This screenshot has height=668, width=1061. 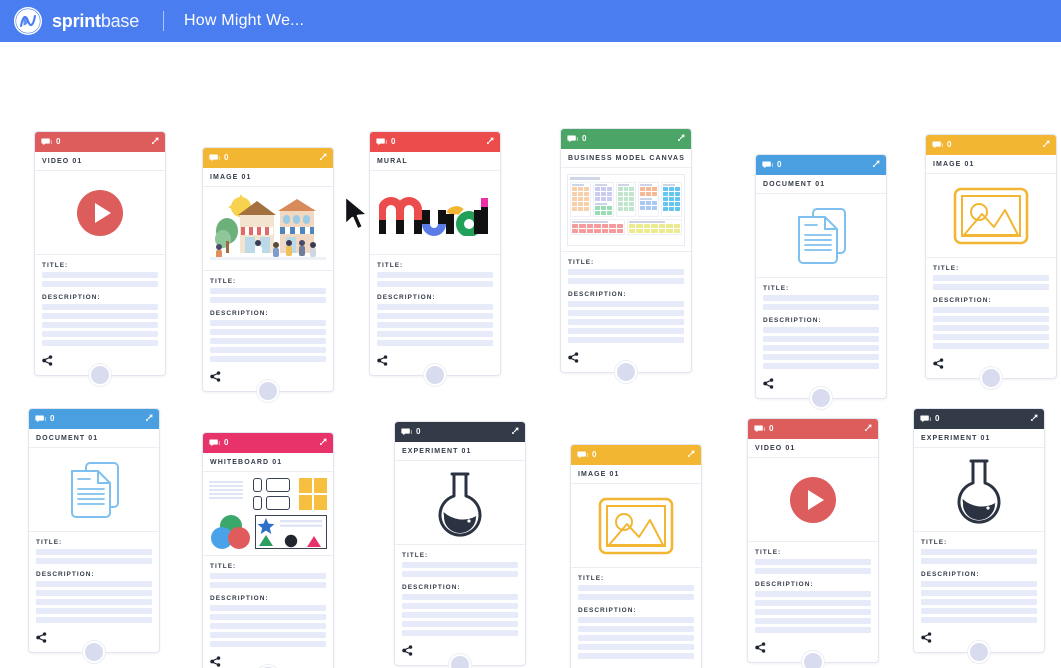 What do you see at coordinates (100, 258) in the screenshot?
I see `card-video-01-a: 0 VIDEO 01 TITLE: DESCRIPTION:` at bounding box center [100, 258].